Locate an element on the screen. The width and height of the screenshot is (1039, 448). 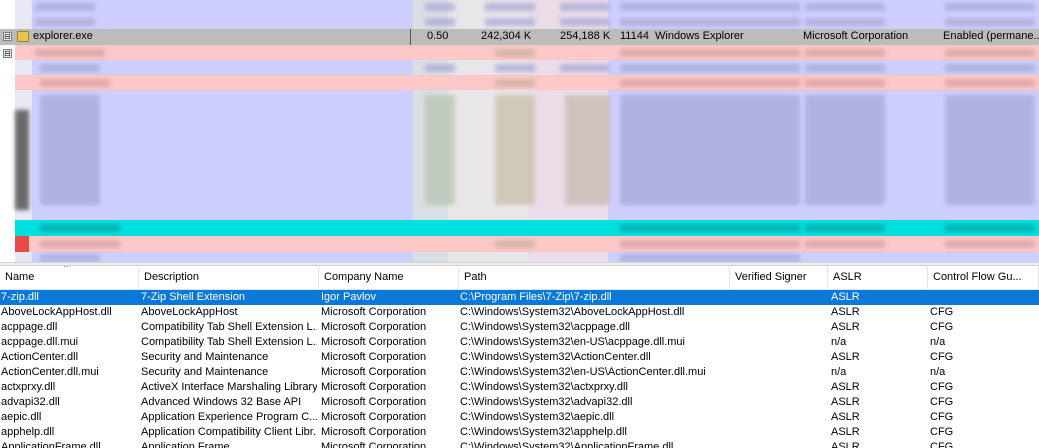
process-description: Windows Explorer is located at coordinates (699, 36).